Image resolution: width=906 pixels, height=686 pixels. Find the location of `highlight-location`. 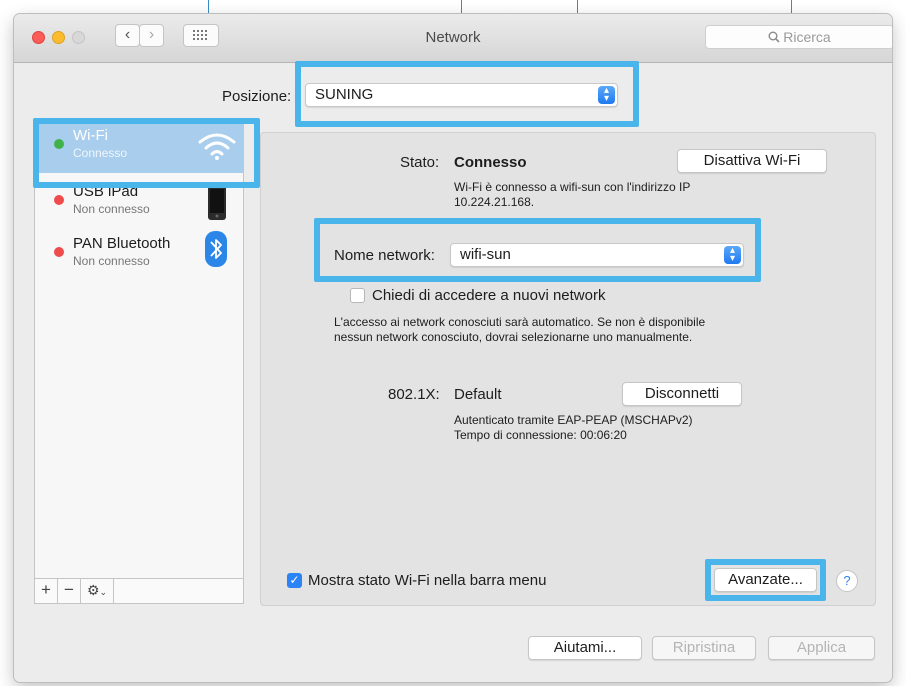

highlight-location is located at coordinates (467, 94).